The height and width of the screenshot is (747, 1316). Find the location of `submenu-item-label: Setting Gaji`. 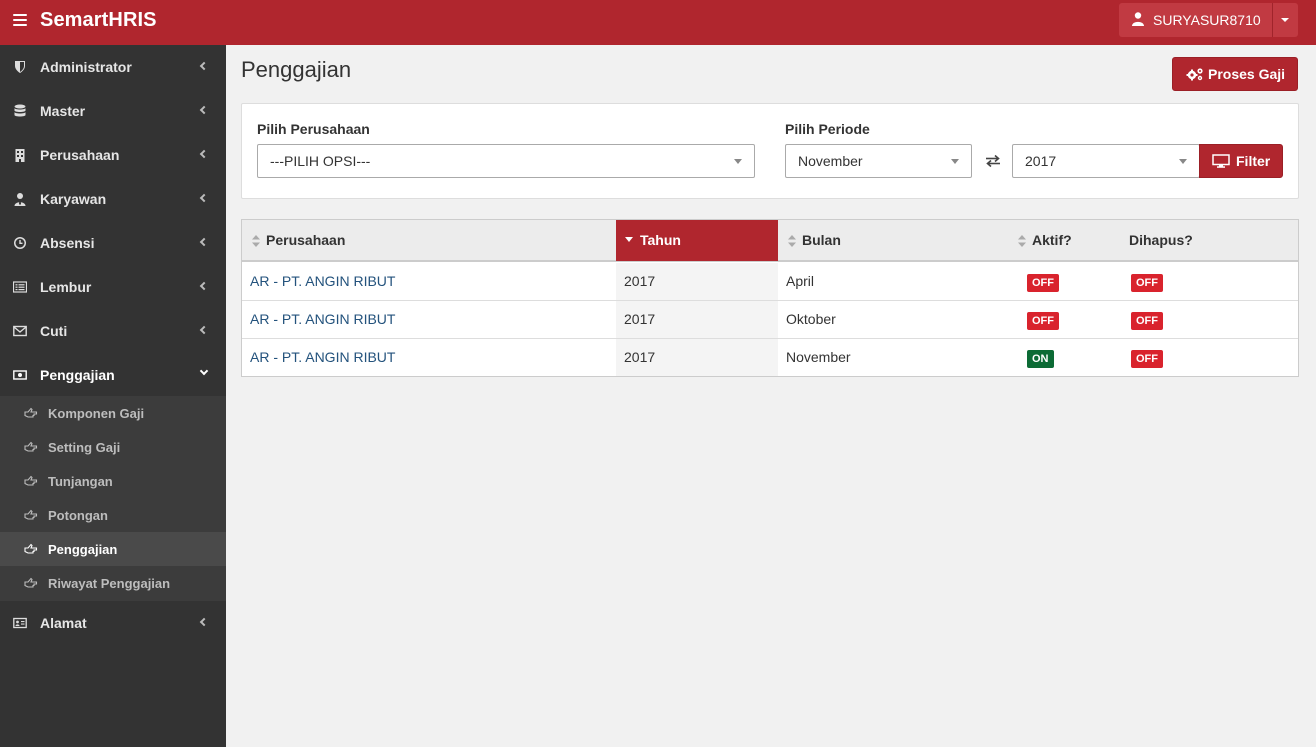

submenu-item-label: Setting Gaji is located at coordinates (84, 447).